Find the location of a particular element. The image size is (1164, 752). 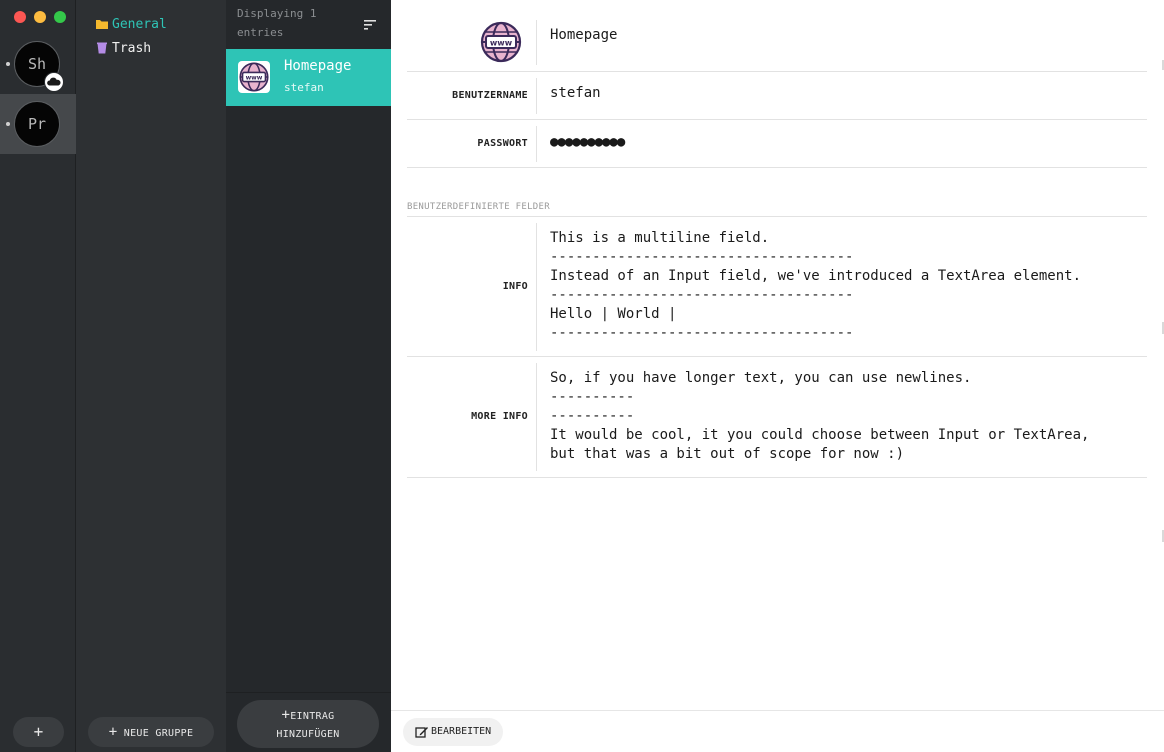

field-row-password: PASSWORT ●●●●●●●●●● is located at coordinates (777, 144).